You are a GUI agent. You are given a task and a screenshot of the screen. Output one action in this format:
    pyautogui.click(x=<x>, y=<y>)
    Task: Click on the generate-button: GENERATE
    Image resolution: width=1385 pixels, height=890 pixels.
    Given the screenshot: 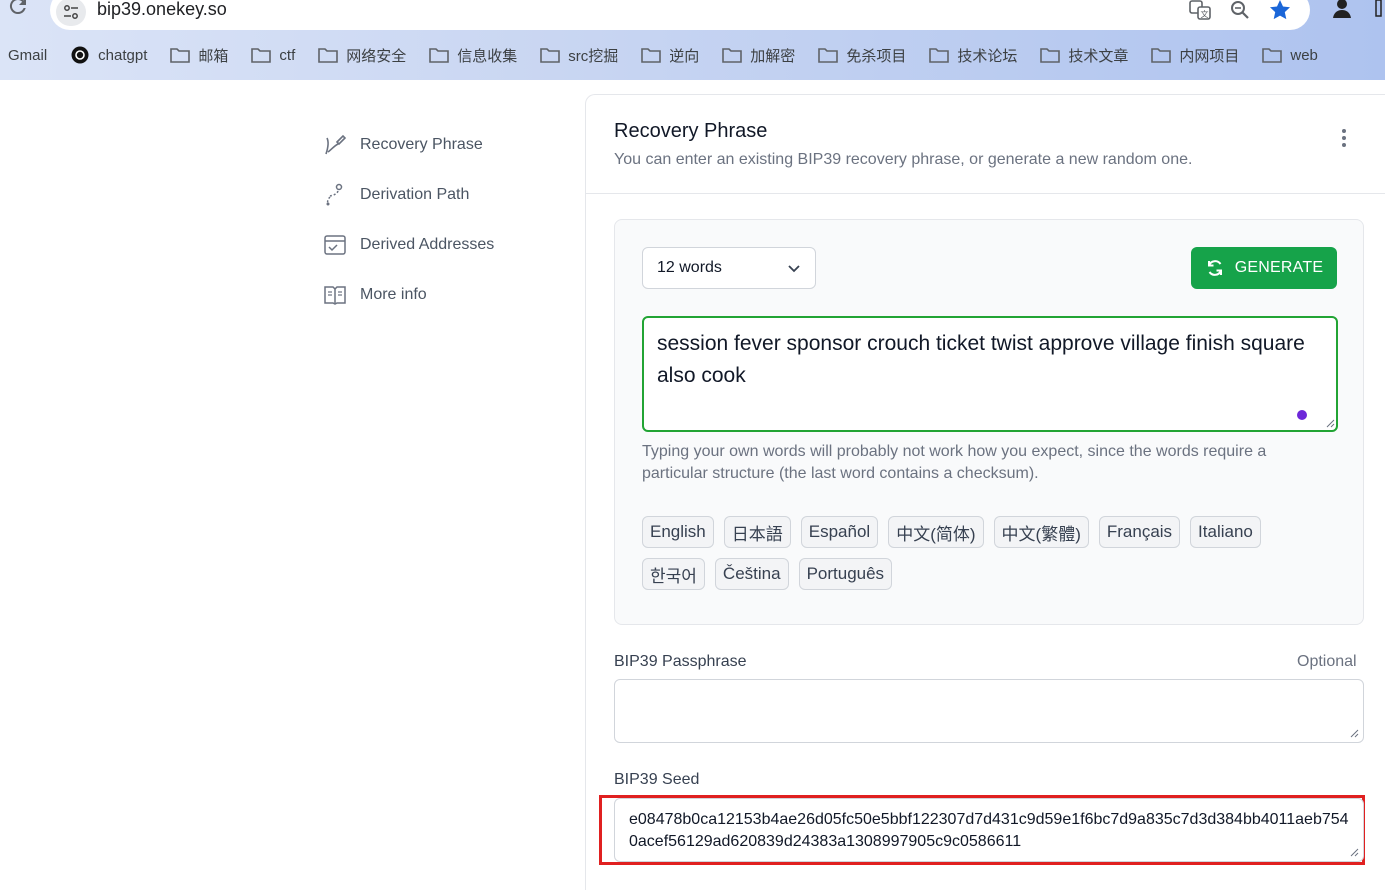 What is the action you would take?
    pyautogui.click(x=1264, y=268)
    